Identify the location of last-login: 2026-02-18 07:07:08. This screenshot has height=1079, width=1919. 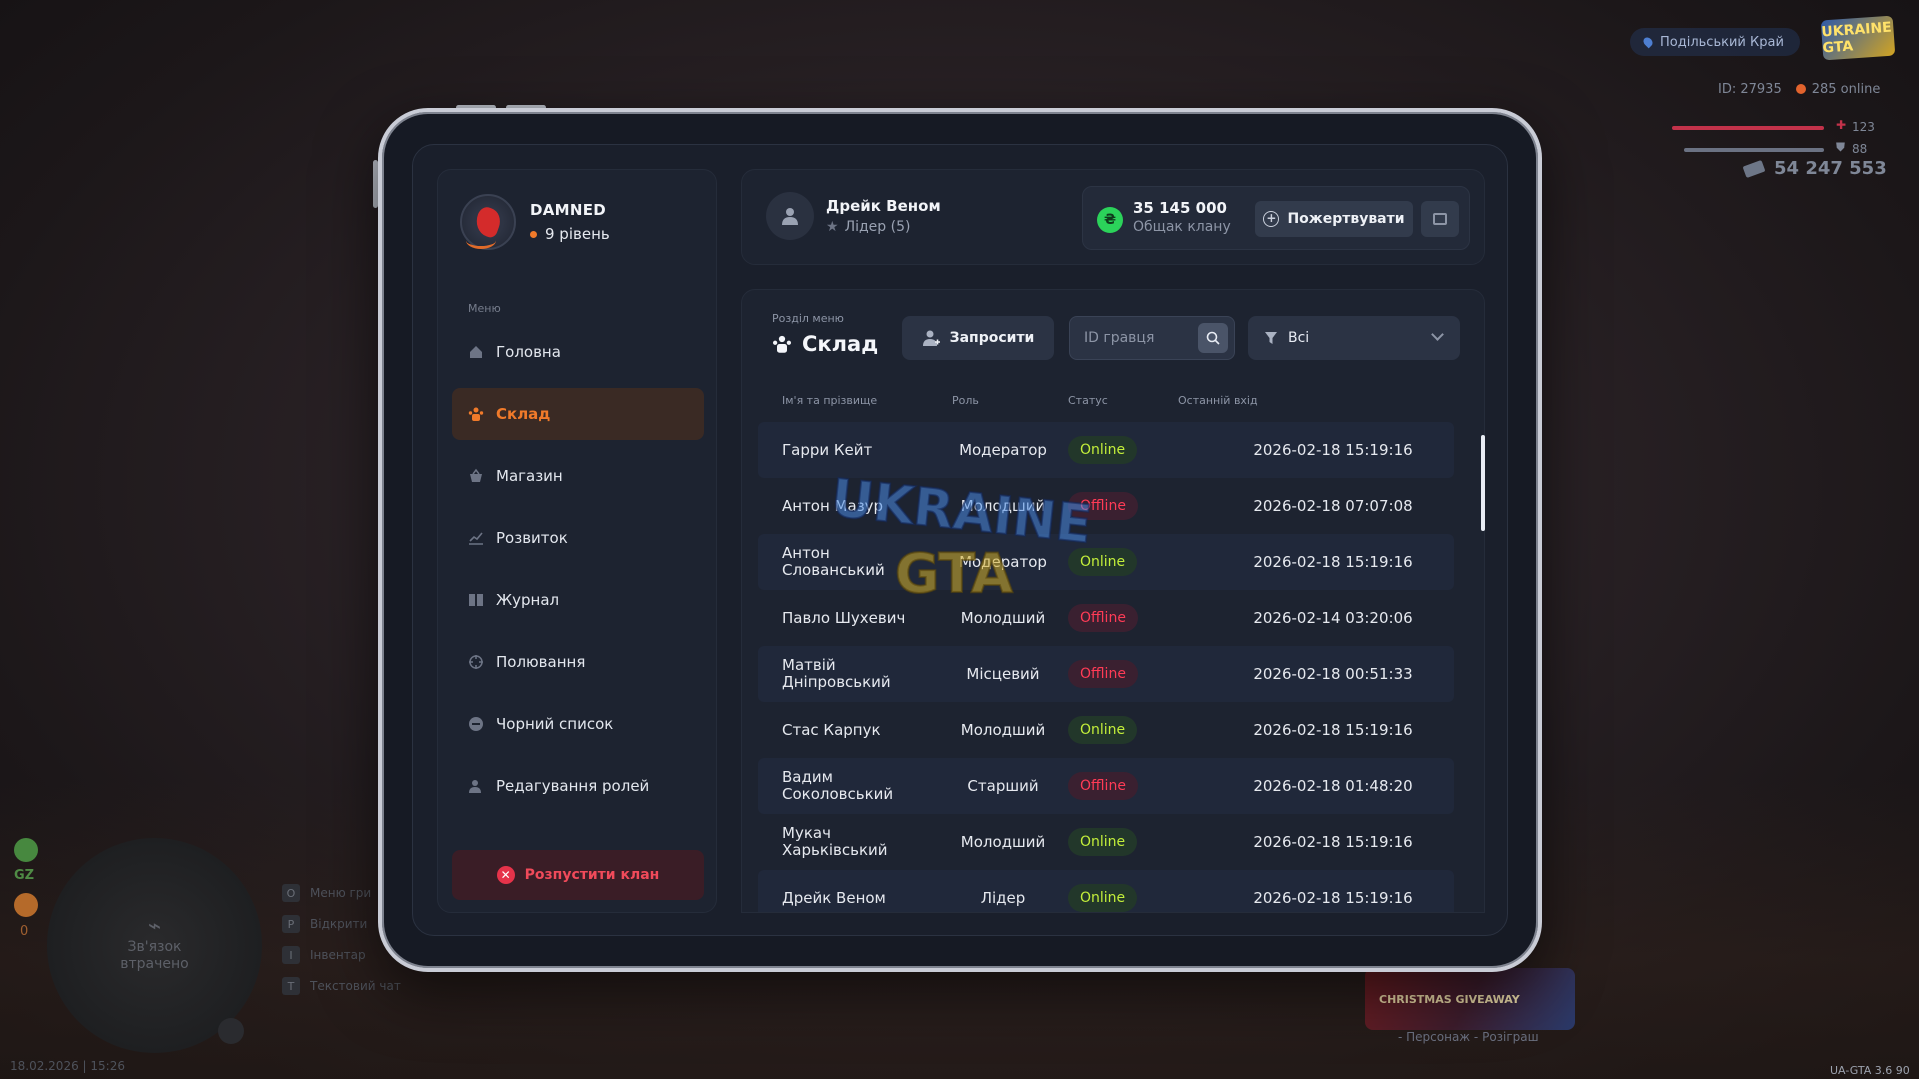
(1333, 506).